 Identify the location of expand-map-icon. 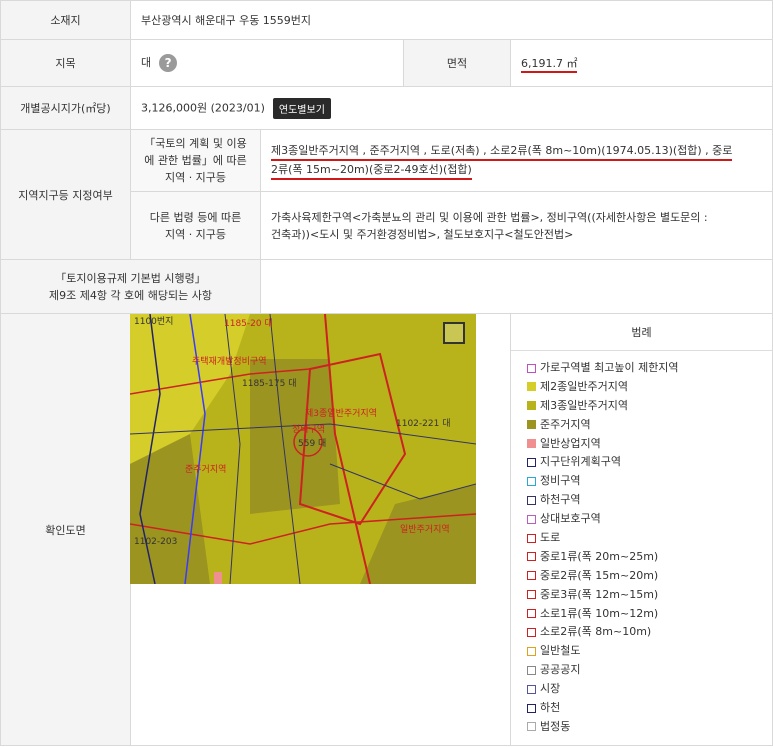
(454, 333).